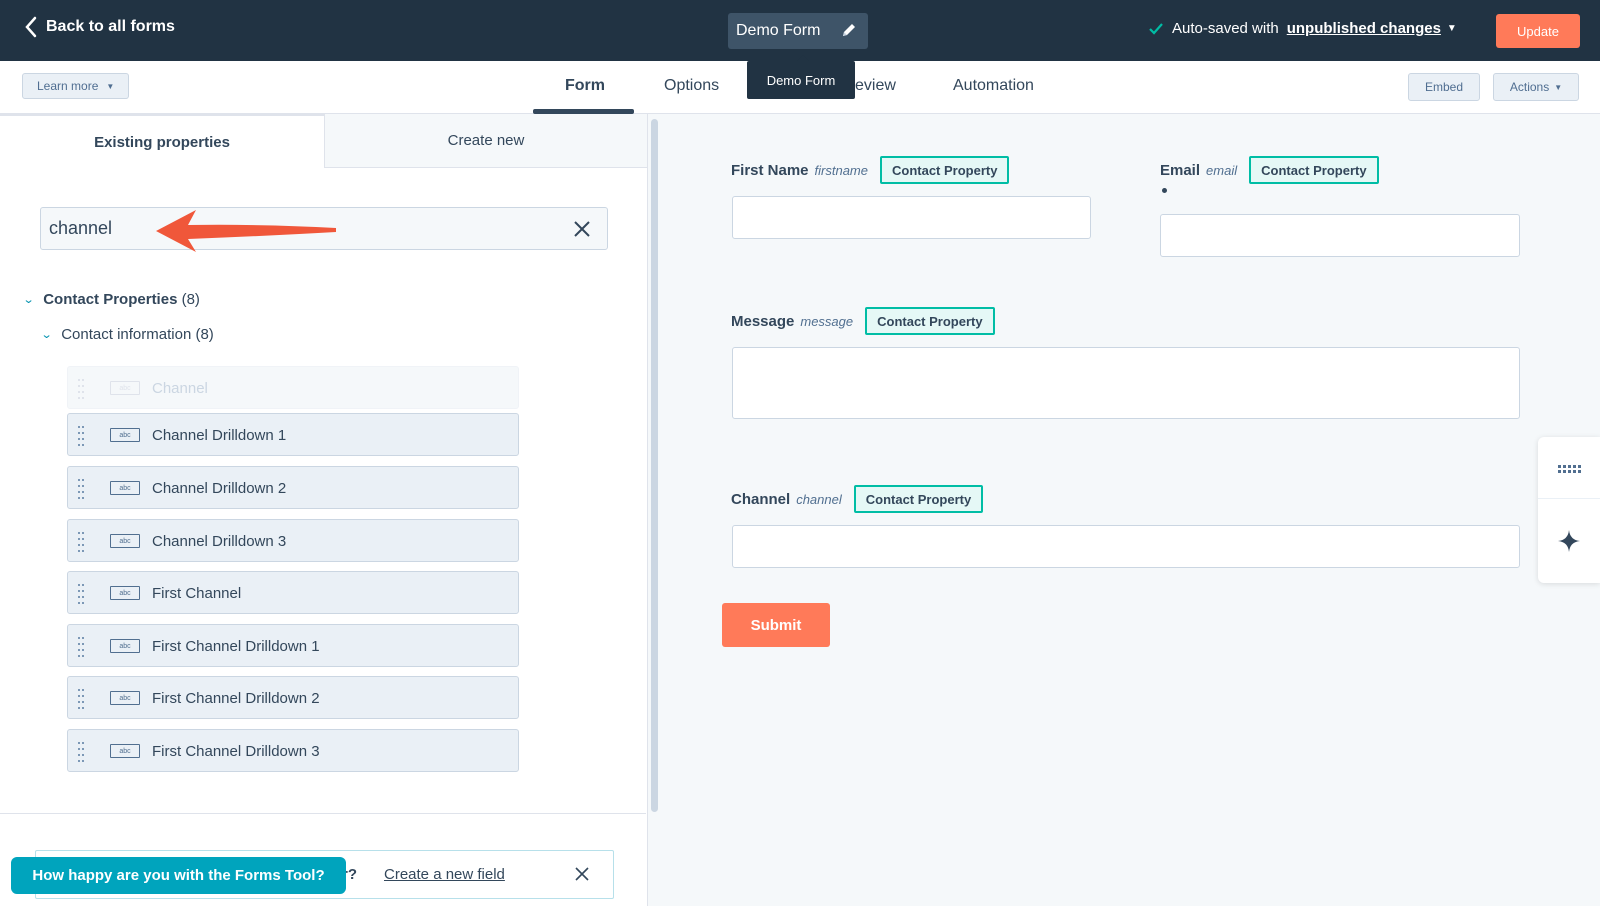 The image size is (1600, 906). Describe the element at coordinates (1529, 87) in the screenshot. I see `actions-label: Actions` at that location.